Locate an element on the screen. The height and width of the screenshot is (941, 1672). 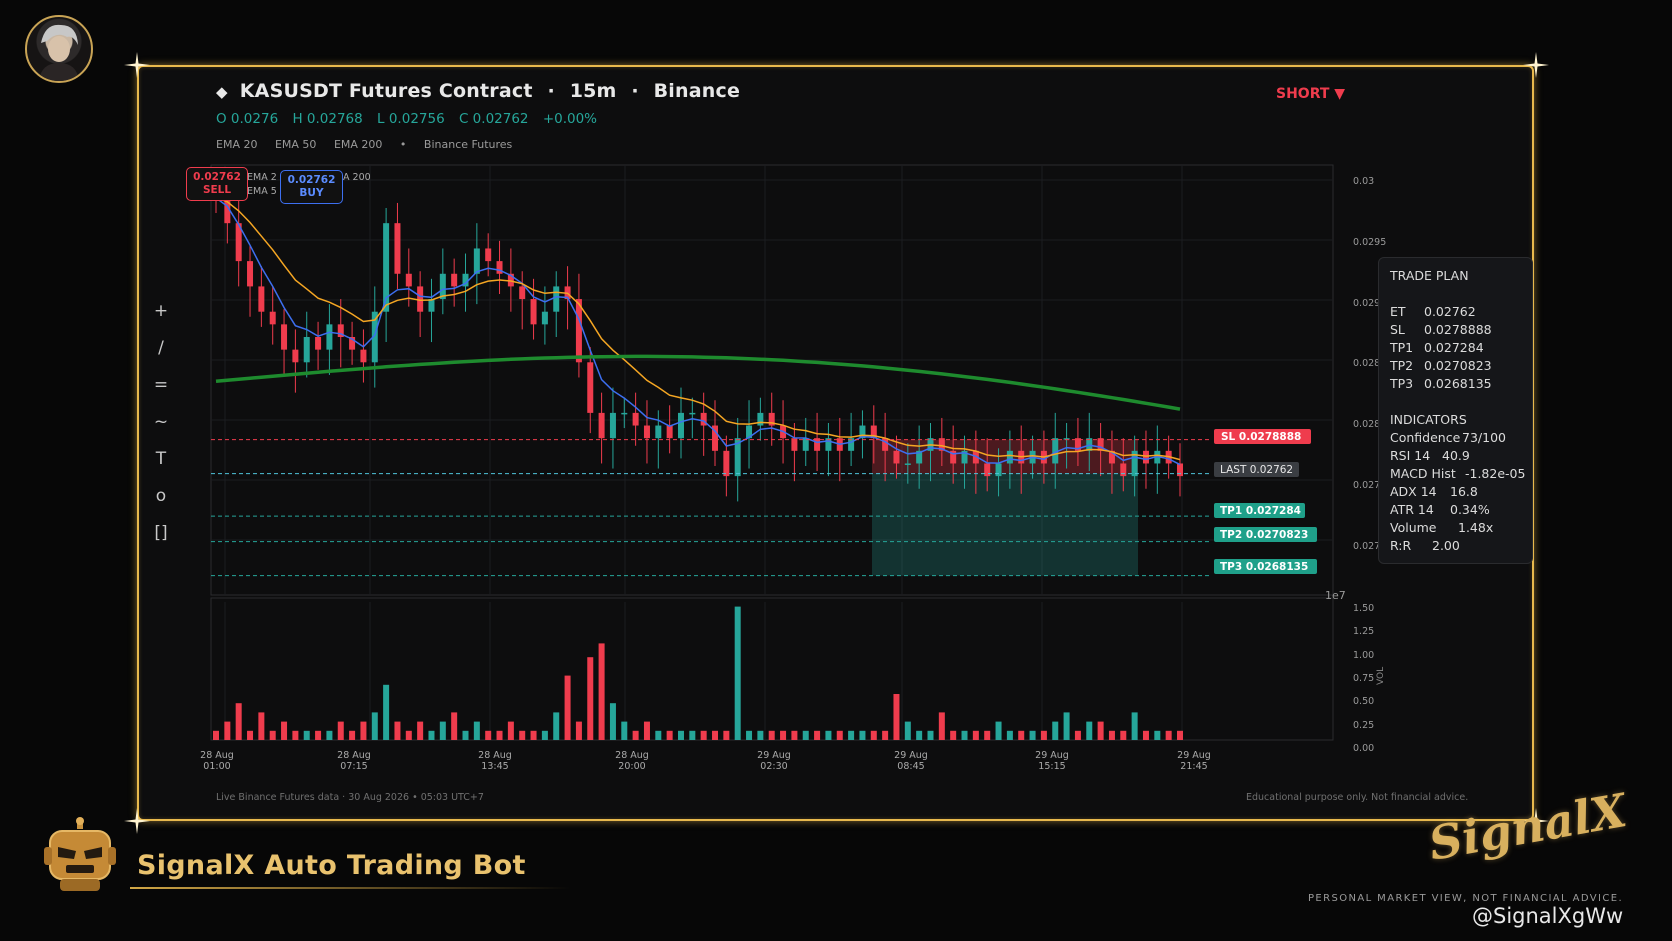
time-tick-time: 08:45 is located at coordinates (910, 766).